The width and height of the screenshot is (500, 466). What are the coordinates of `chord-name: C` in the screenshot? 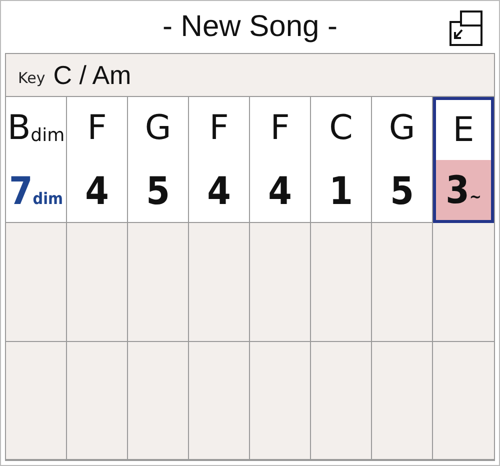 It's located at (341, 128).